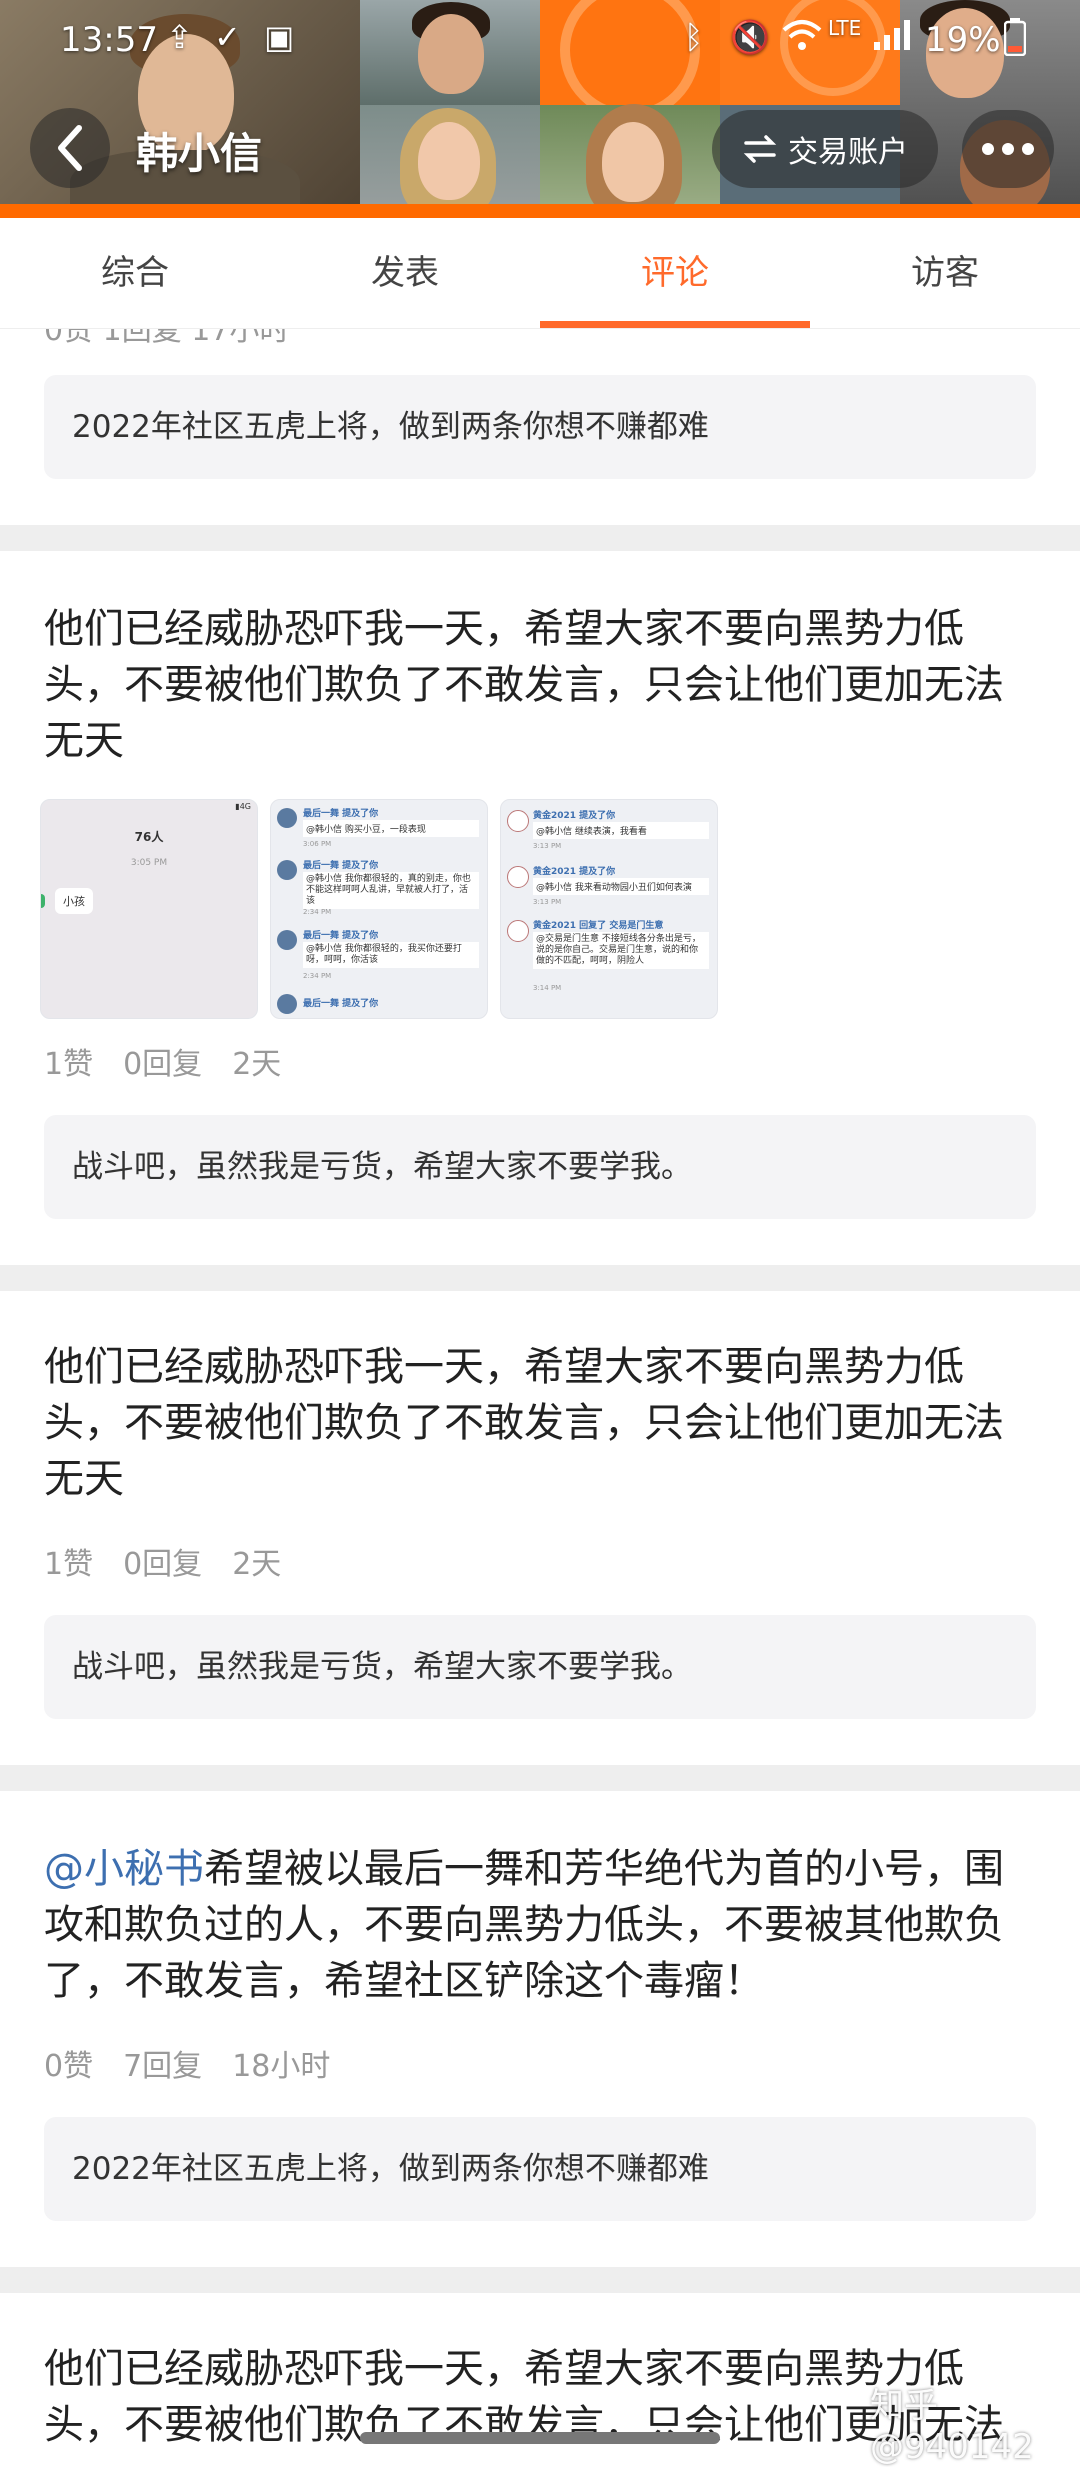 This screenshot has height=2467, width=1080. I want to click on image-icon: ▣, so click(279, 37).